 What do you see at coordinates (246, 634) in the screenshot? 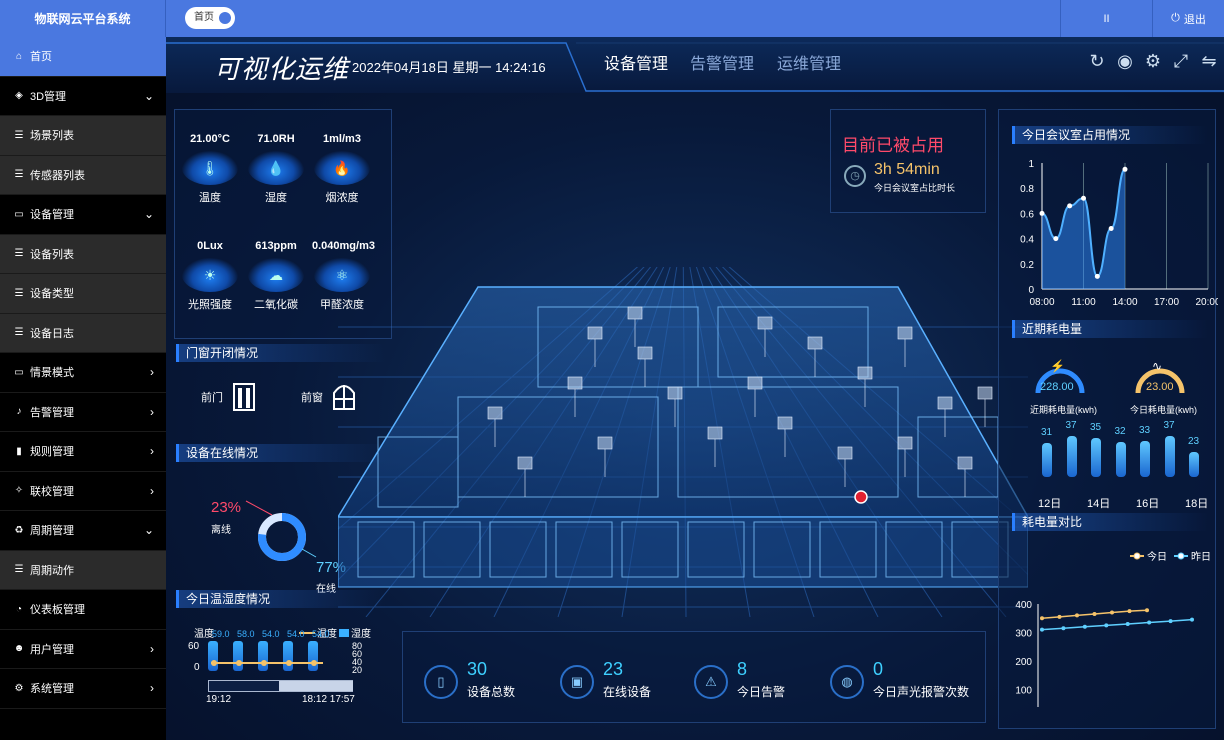
I see `hum-bar-value: 58.0` at bounding box center [246, 634].